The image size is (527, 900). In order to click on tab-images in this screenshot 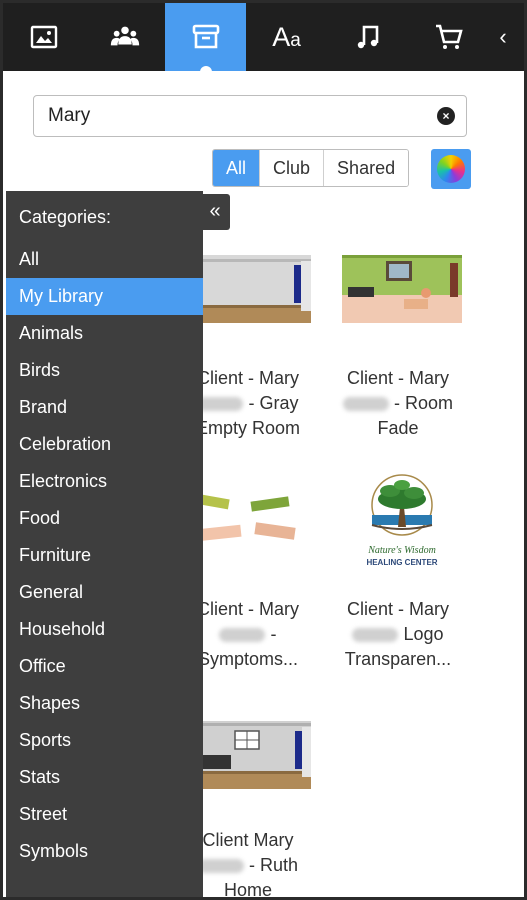, I will do `click(43, 37)`.